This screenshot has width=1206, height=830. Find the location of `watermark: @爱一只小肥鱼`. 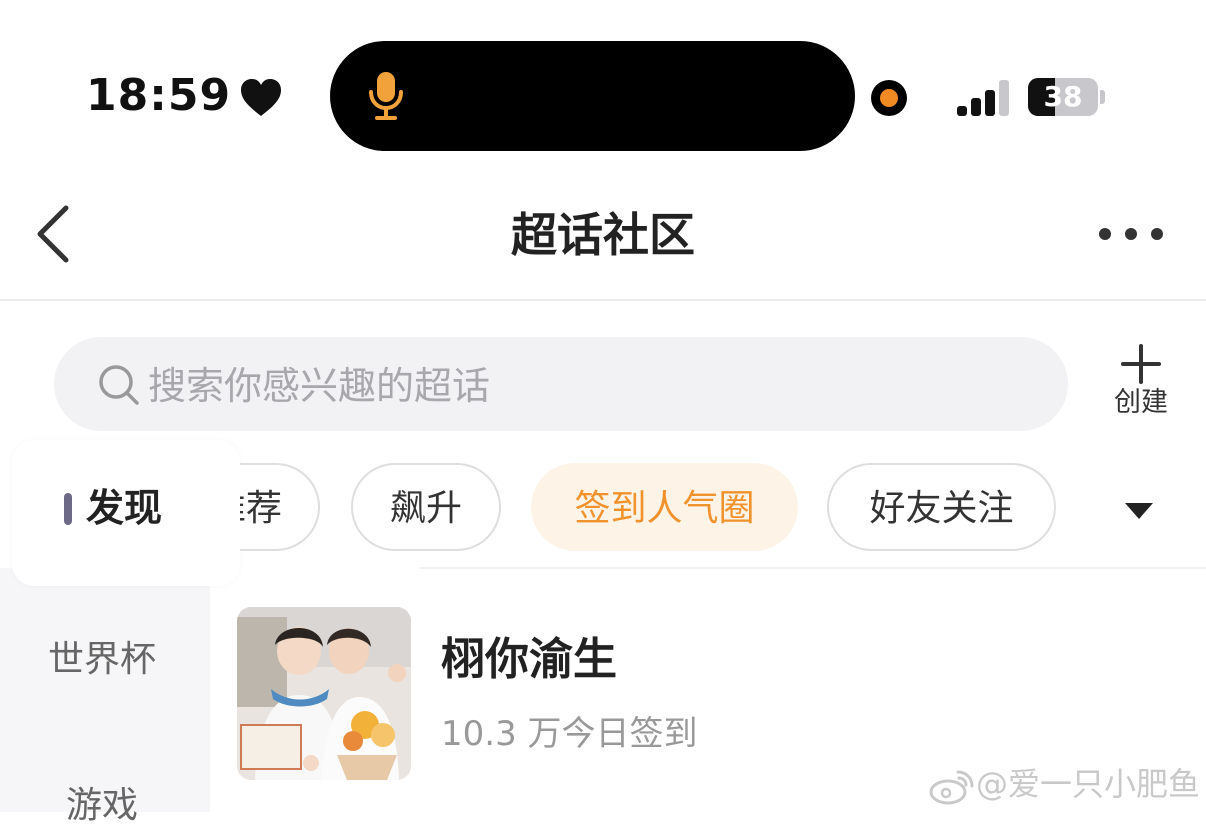

watermark: @爱一只小肥鱼 is located at coordinates (1064, 784).